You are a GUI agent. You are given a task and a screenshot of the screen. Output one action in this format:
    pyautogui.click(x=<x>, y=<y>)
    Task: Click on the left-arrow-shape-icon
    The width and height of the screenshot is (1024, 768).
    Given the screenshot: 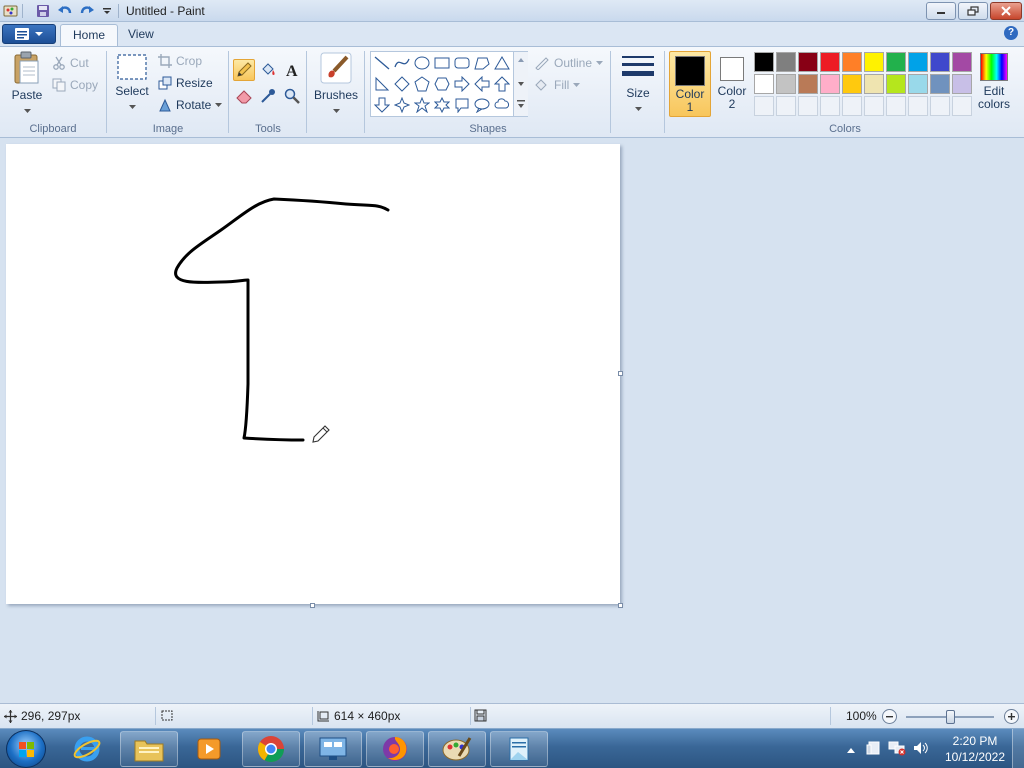 What is the action you would take?
    pyautogui.click(x=482, y=84)
    